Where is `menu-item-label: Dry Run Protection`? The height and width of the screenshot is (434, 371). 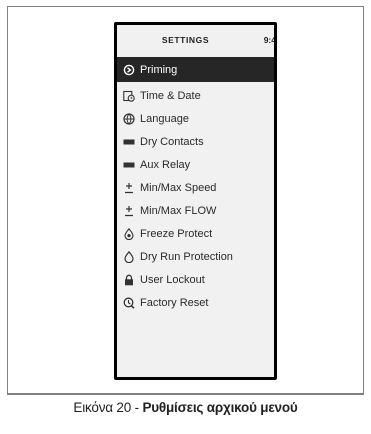
menu-item-label: Dry Run Protection is located at coordinates (186, 256).